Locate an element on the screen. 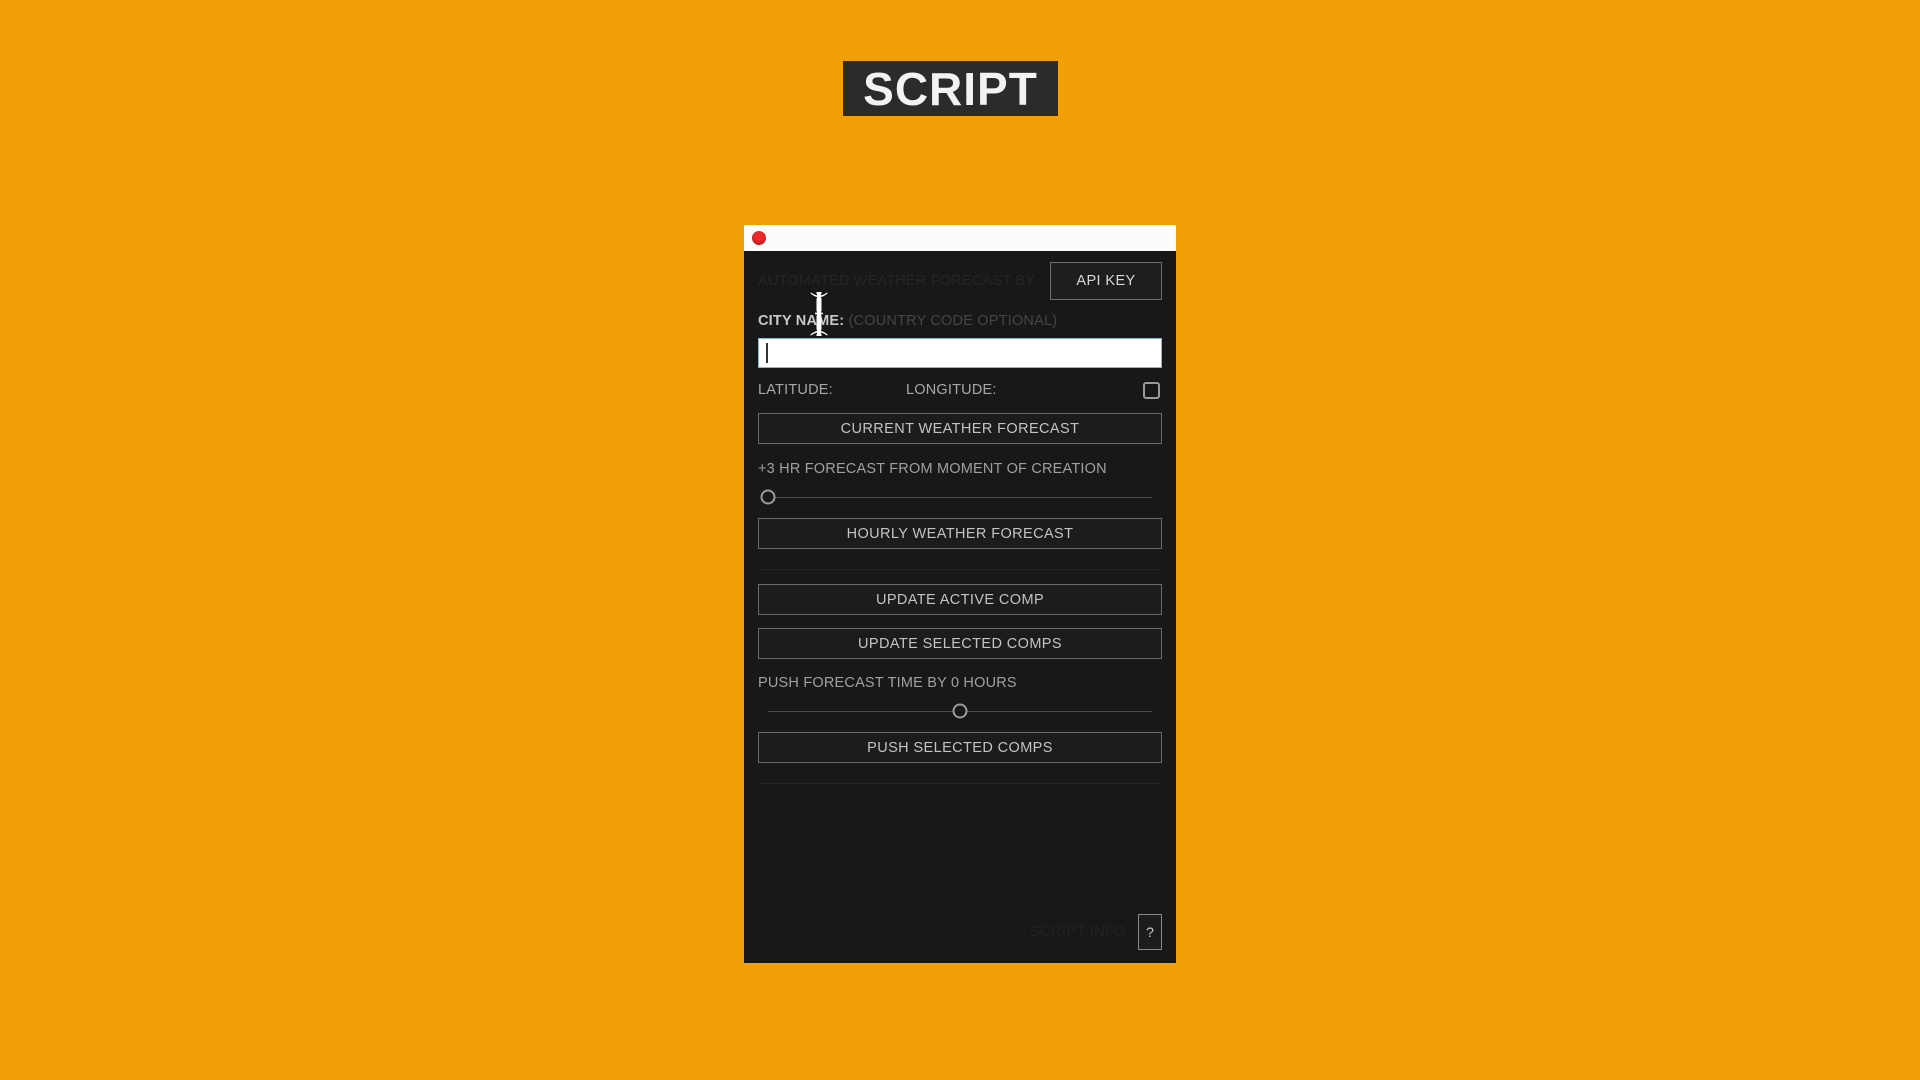 The height and width of the screenshot is (1080, 1920). hour-offset-slider-label: +3 HR FORECAST FROM MOMENT OF CREATION is located at coordinates (932, 469).